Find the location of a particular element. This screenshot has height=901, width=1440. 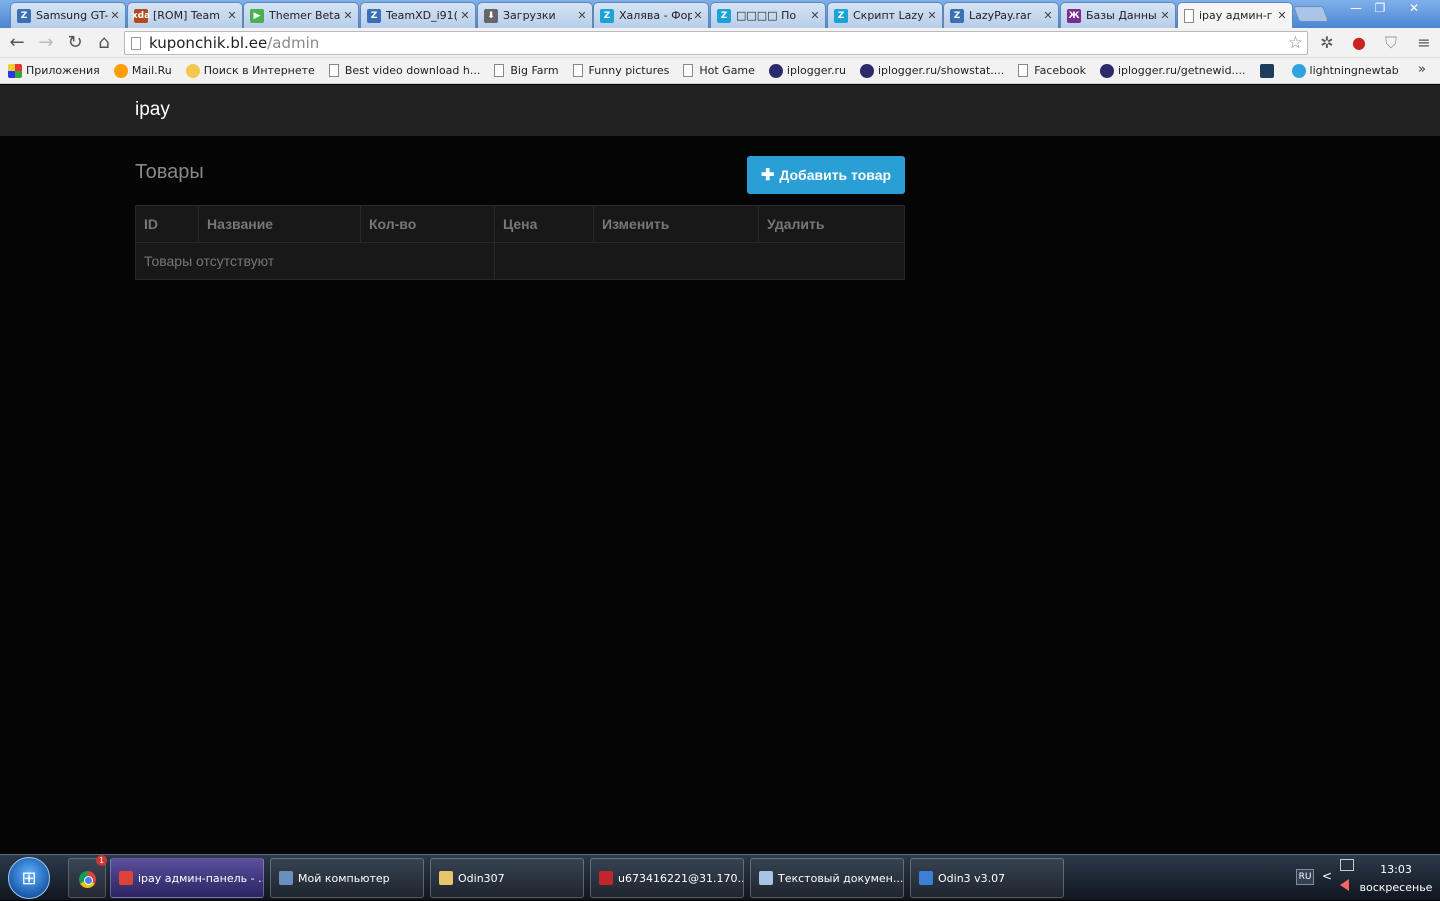

system-tray: RU < 13:03 воскресенье is located at coordinates (1366, 878).